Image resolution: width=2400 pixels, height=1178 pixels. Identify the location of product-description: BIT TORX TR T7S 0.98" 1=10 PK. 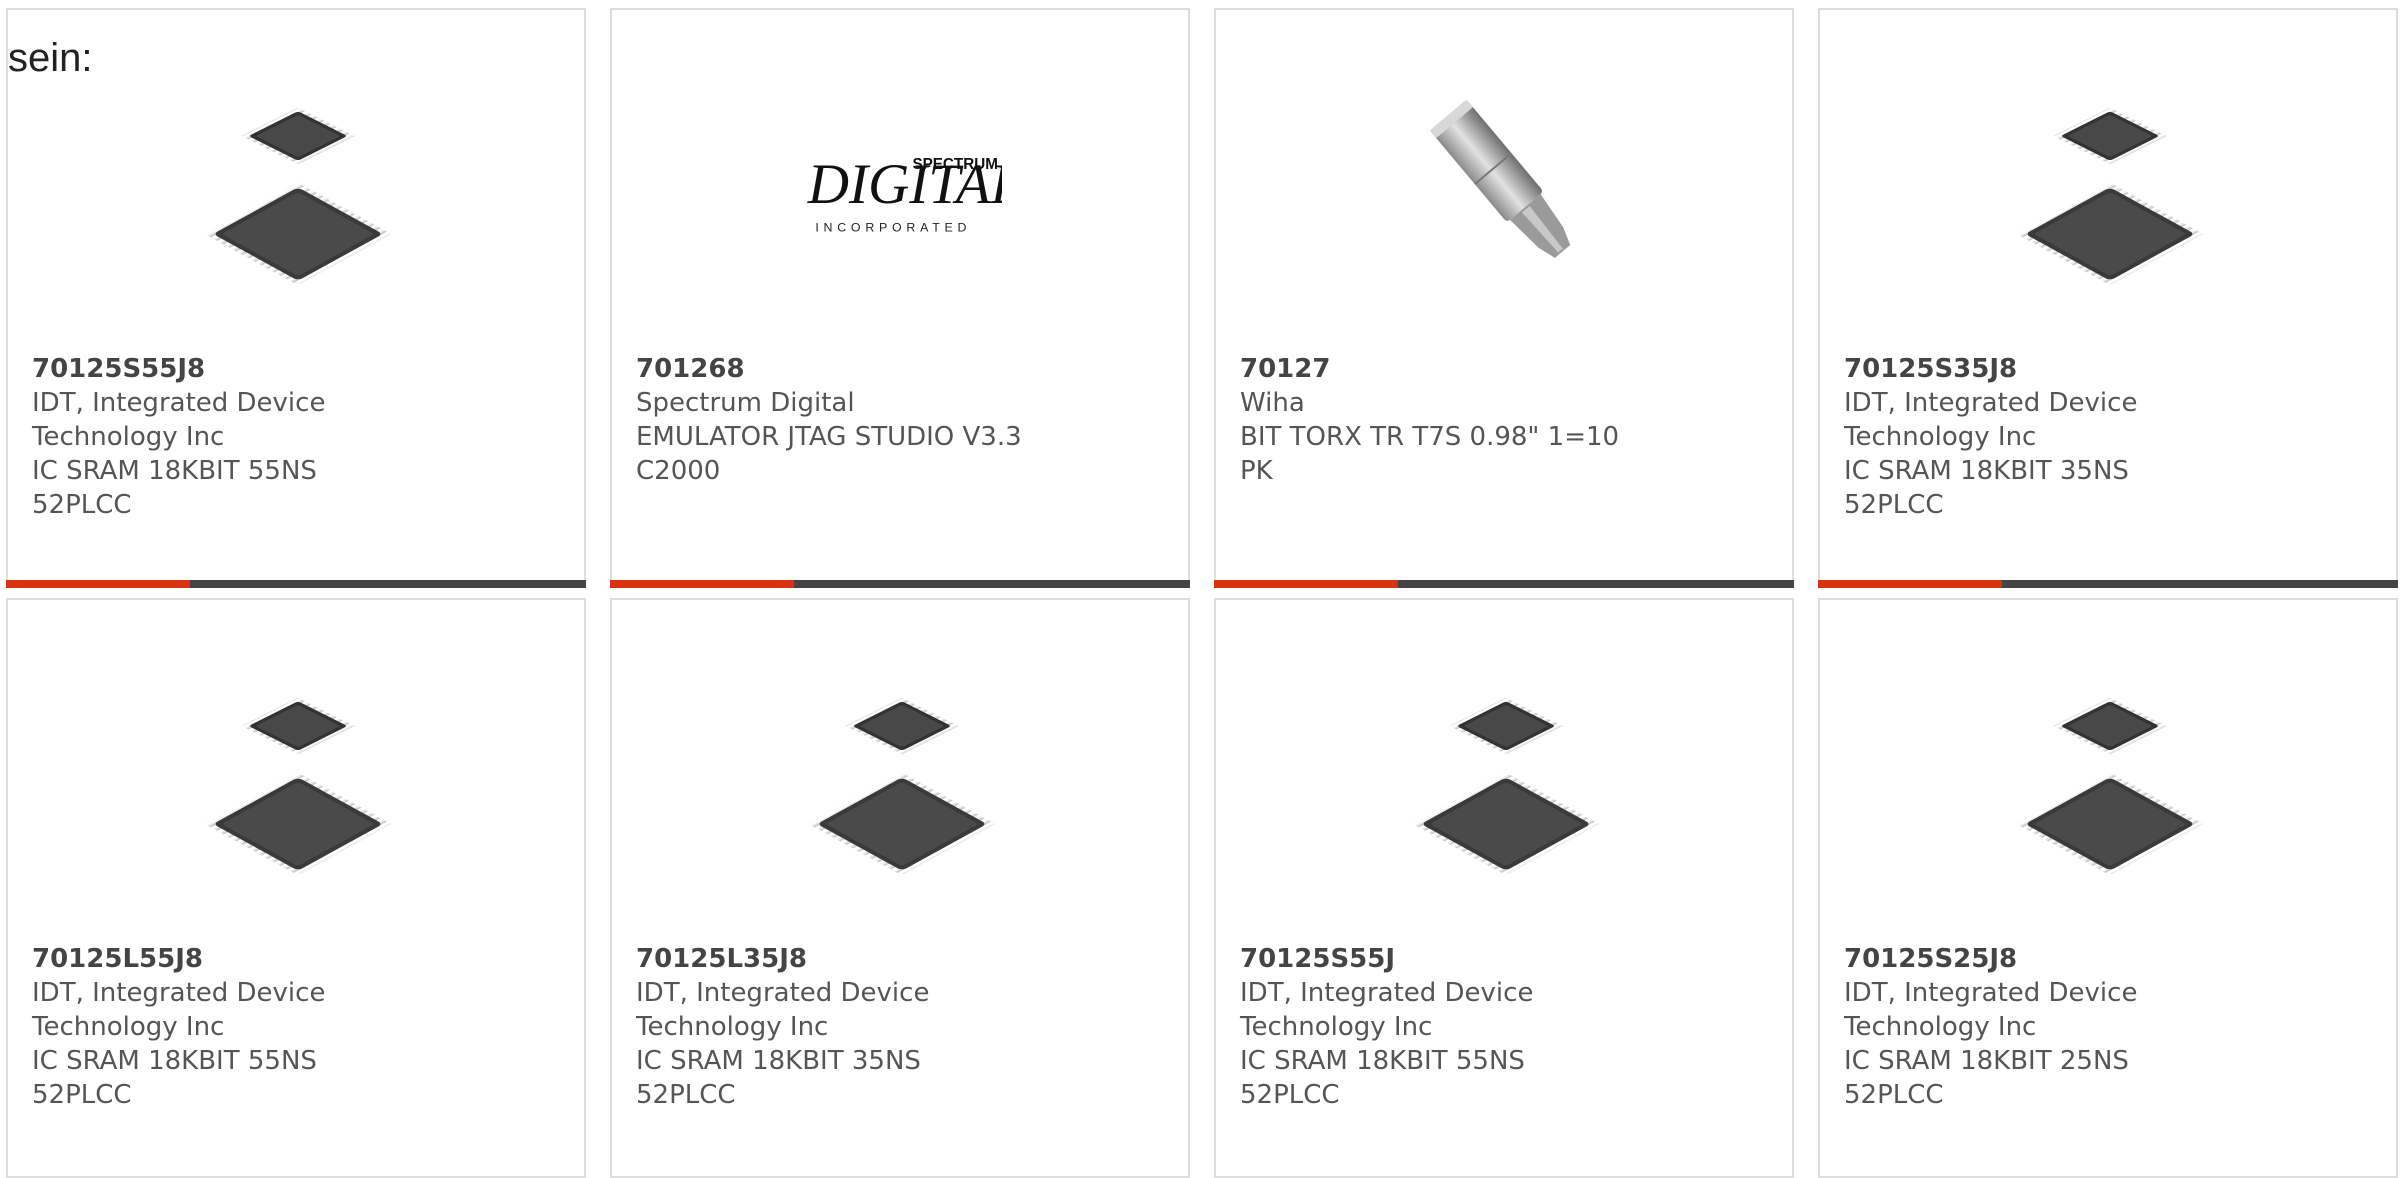
(1430, 454).